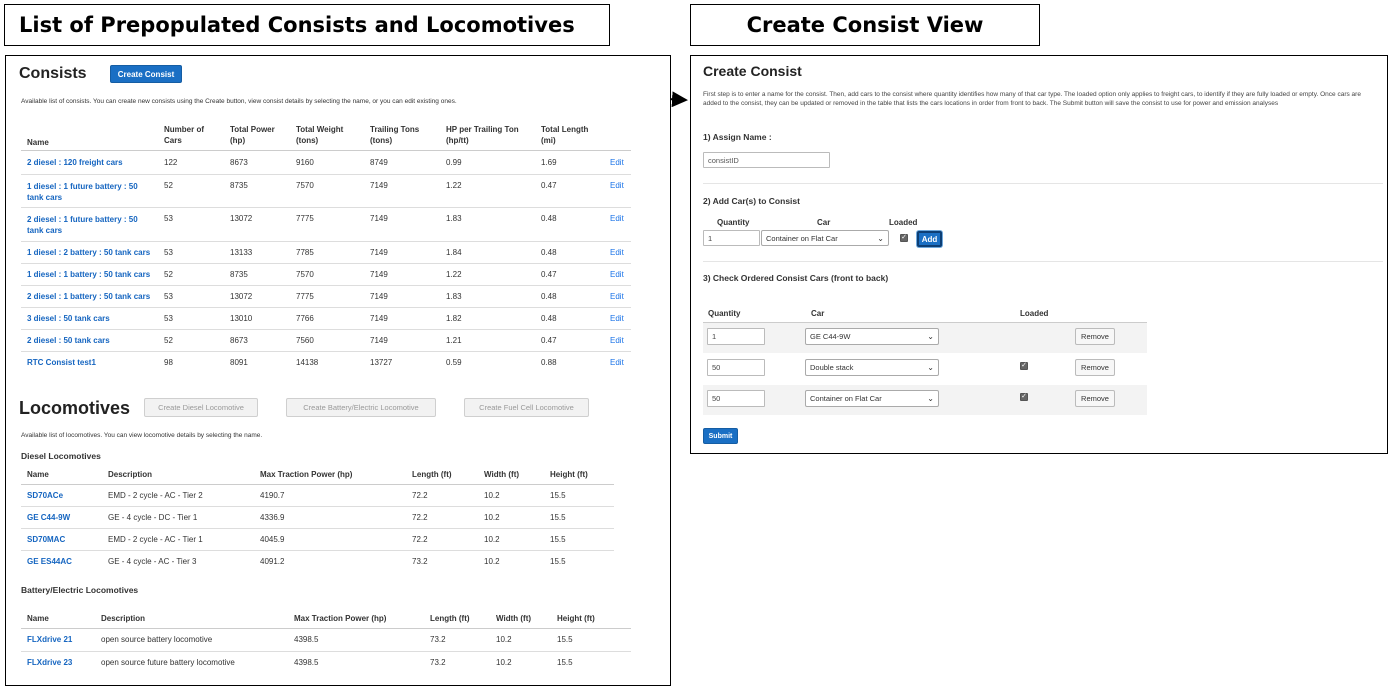  I want to click on cell-length: 0.47, so click(549, 274).